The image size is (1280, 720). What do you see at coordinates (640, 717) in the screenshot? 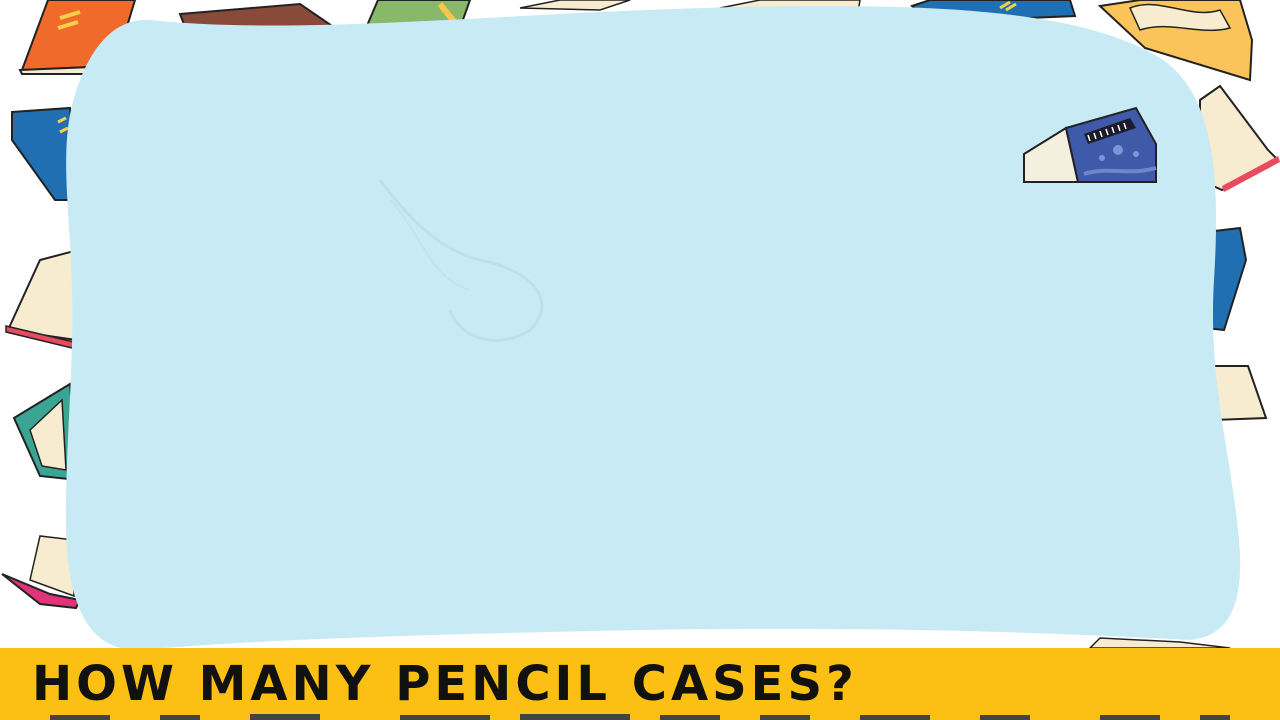
I see `book-strip` at bounding box center [640, 717].